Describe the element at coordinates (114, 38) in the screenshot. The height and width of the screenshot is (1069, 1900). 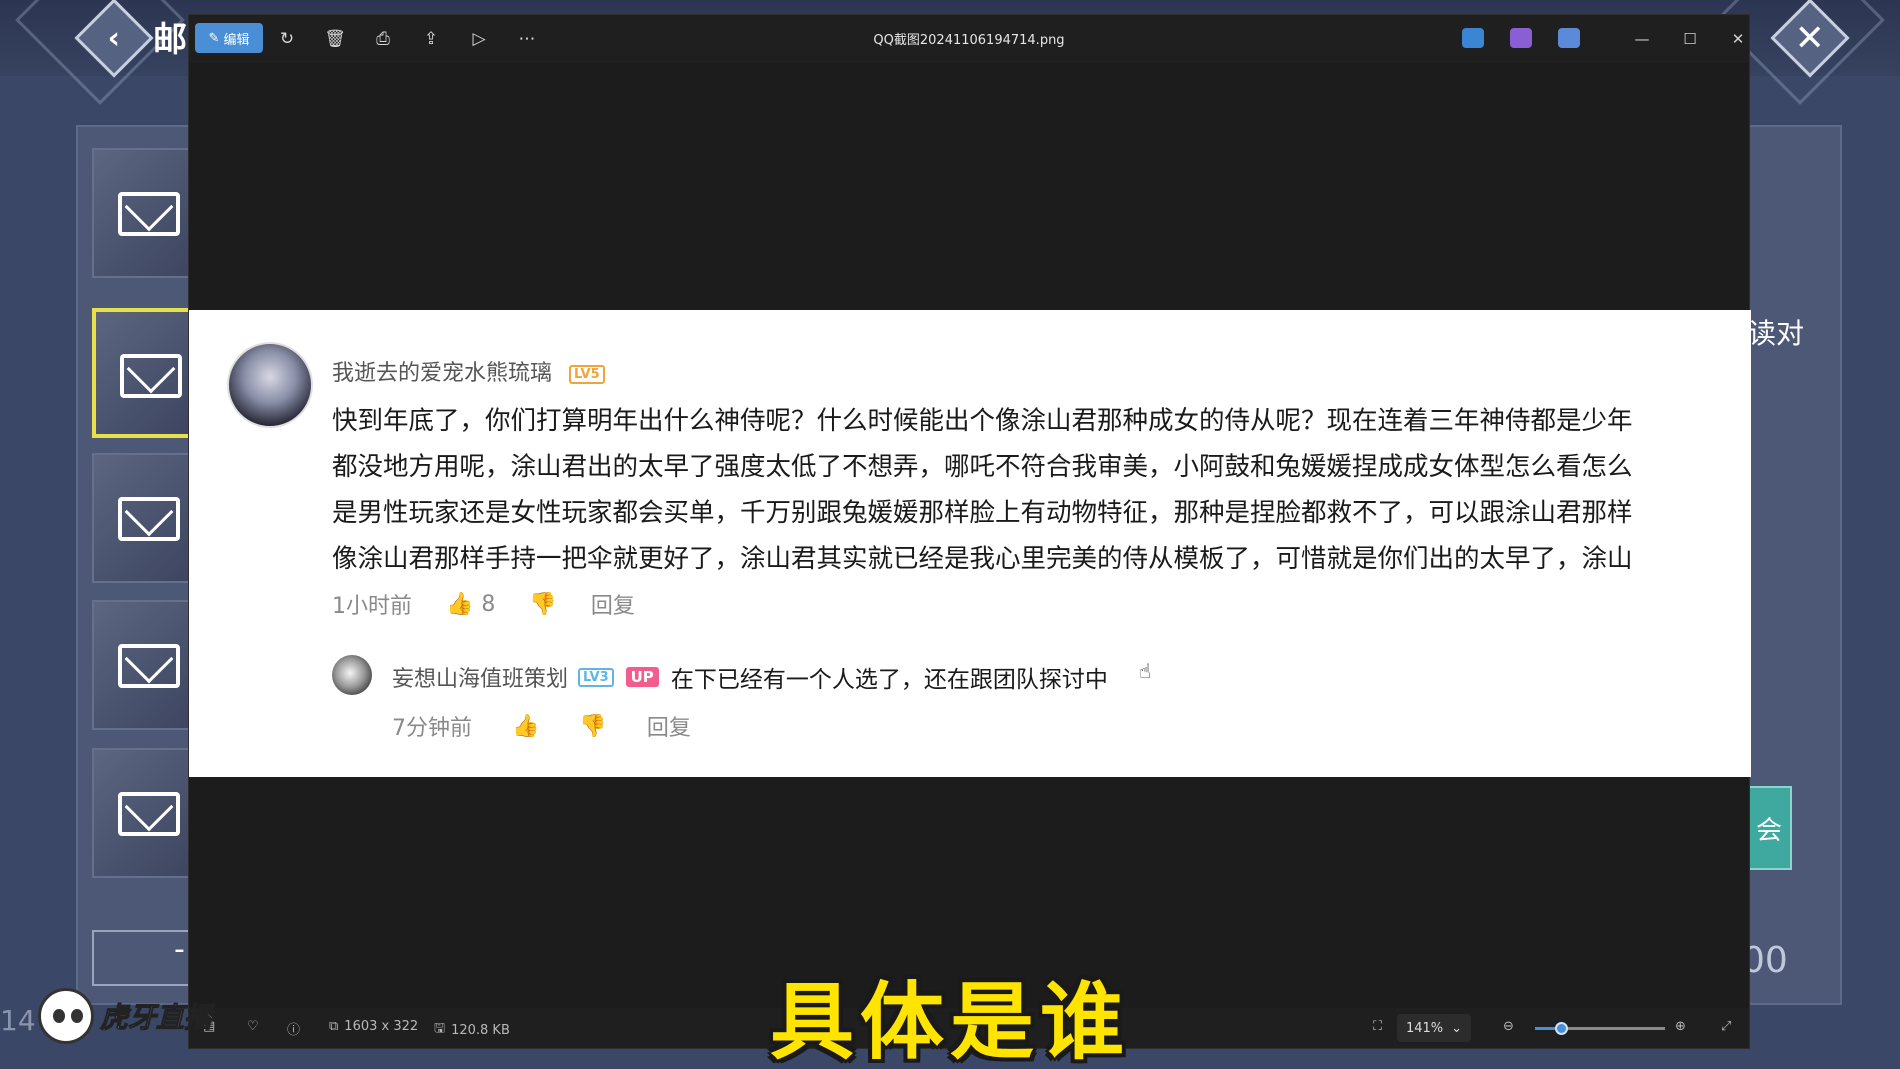
I see `chevron-left-icon: ‹` at that location.